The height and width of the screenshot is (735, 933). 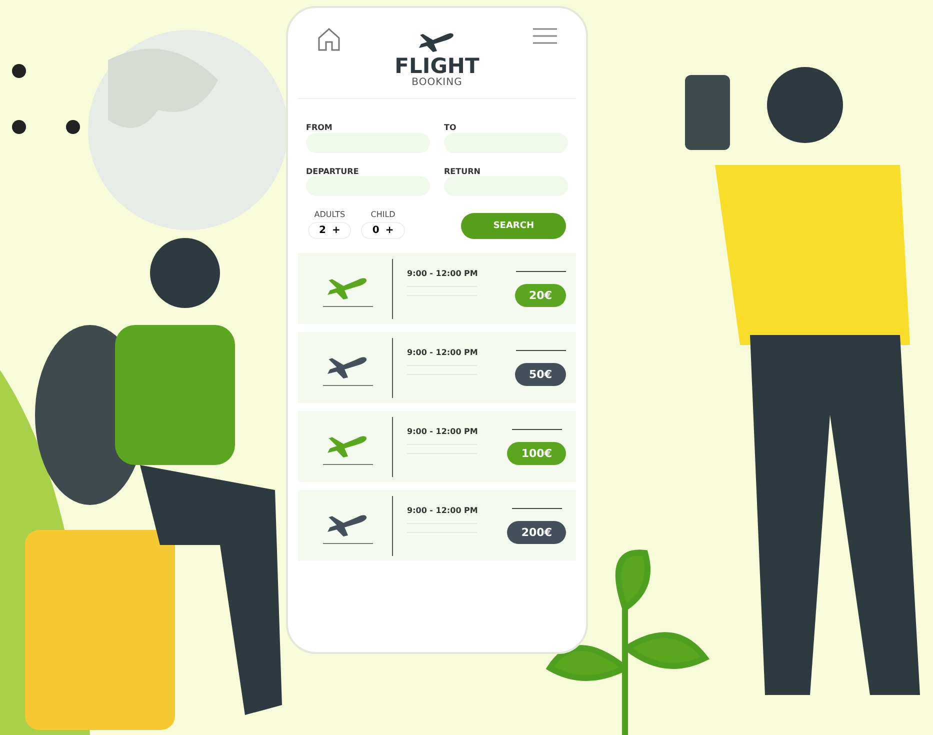 I want to click on field-label: DEPARTURE, so click(x=333, y=171).